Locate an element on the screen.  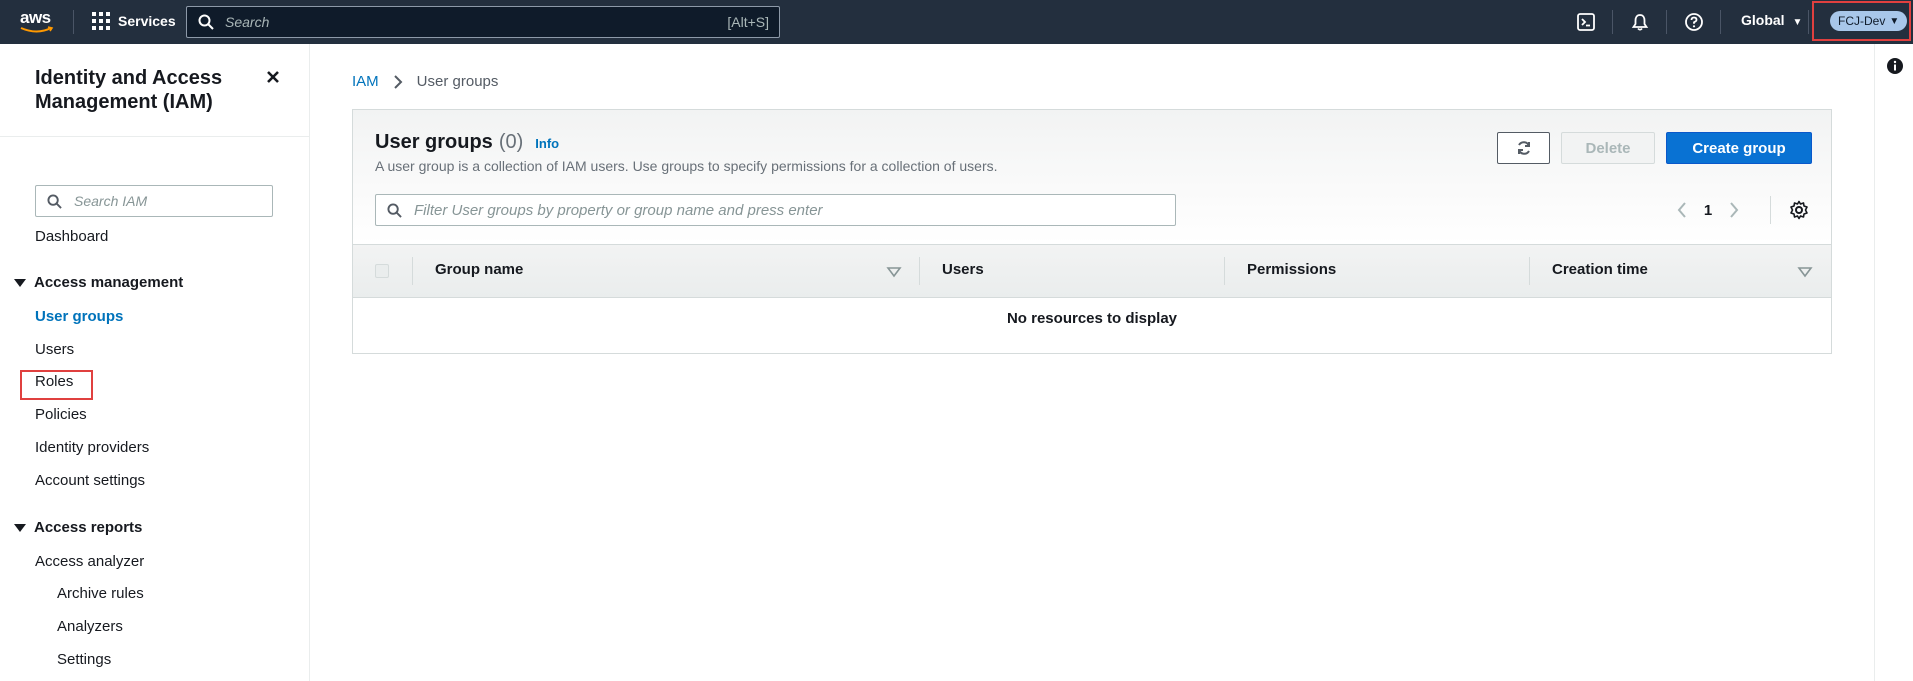
aws-logo: aws is located at coordinates (38, 22).